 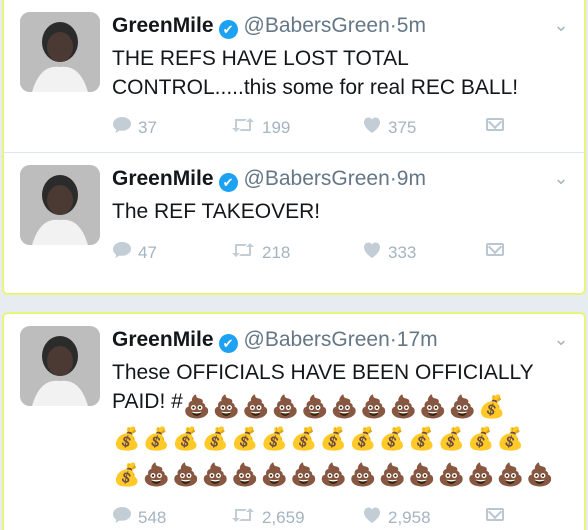 I want to click on reply-count: 47, so click(x=147, y=252).